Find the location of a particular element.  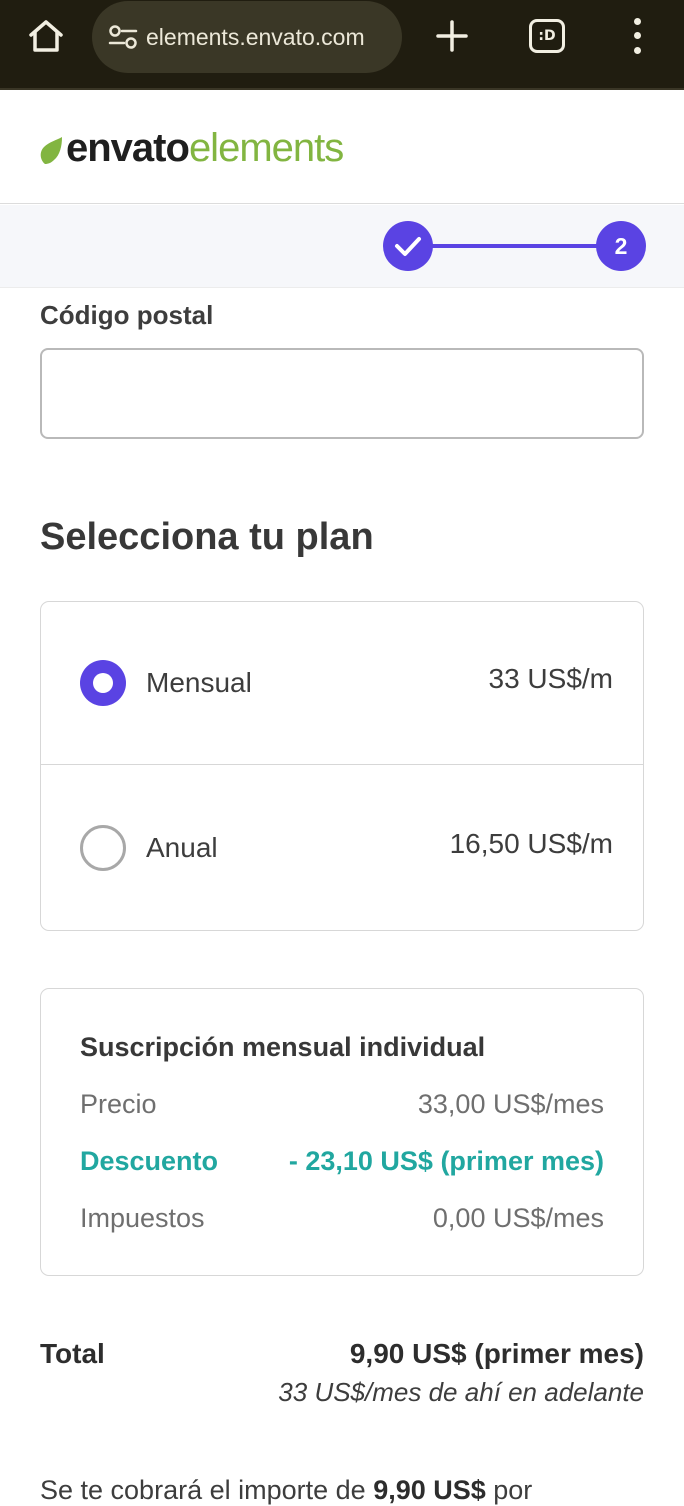

step-1-completed is located at coordinates (408, 246).